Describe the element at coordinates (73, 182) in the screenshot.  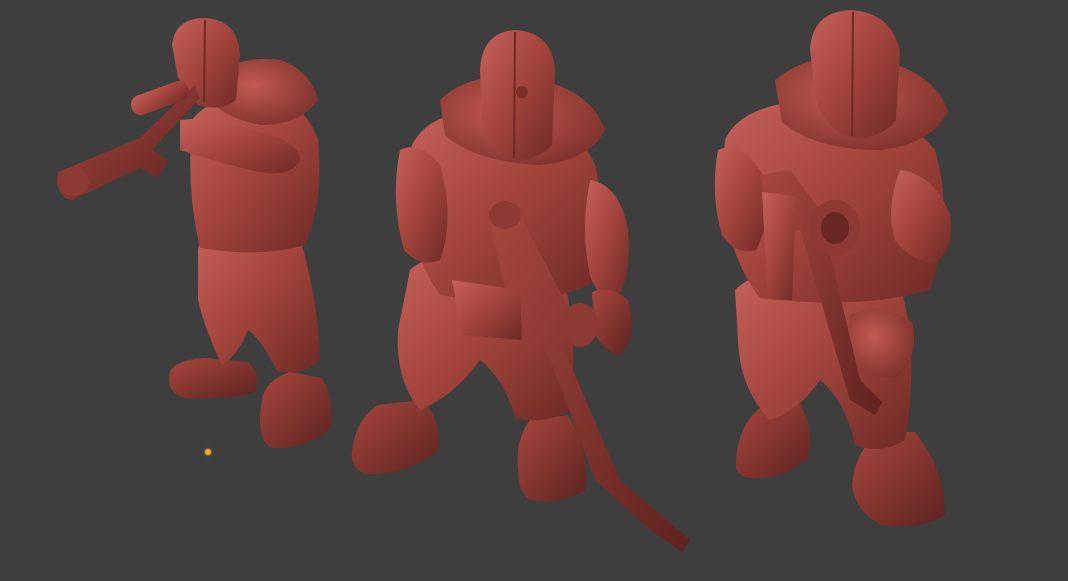
I see `muzzle` at that location.